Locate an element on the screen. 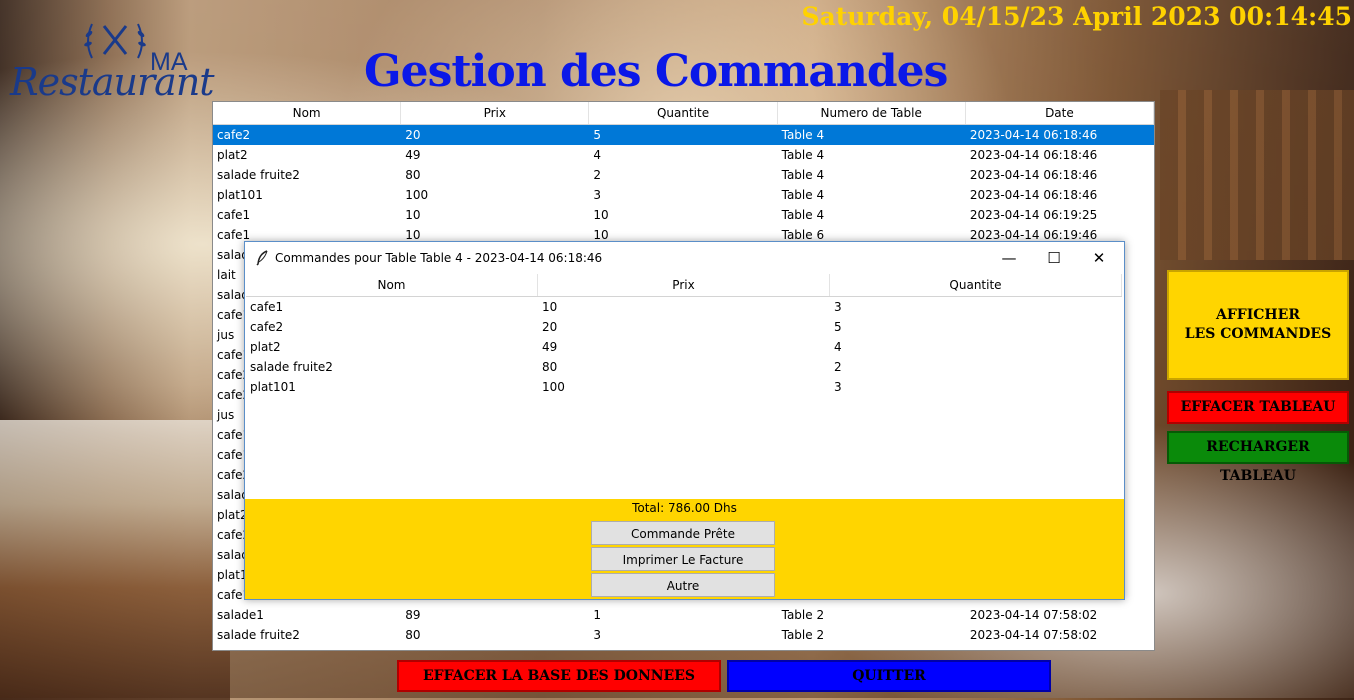 This screenshot has height=700, width=1354. page-title: Gestion des Commandes is located at coordinates (656, 71).